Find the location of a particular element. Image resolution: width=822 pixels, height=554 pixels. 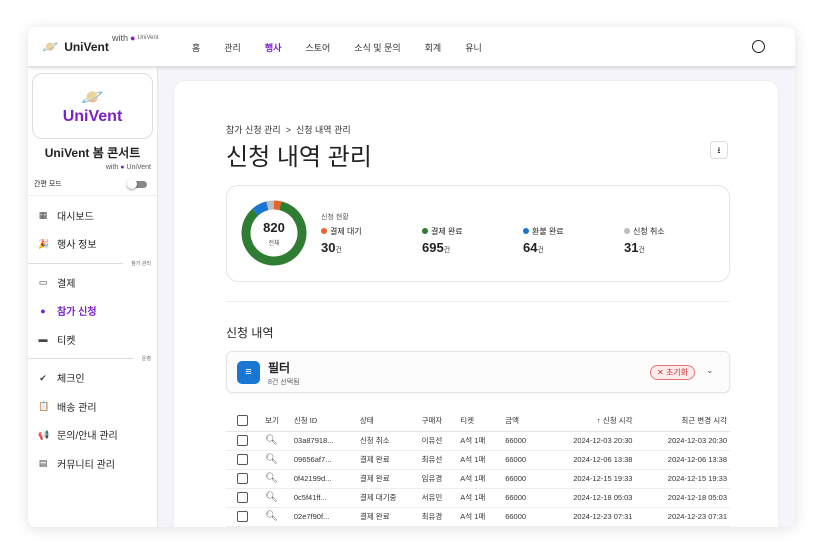

table-cell: 2024-12-15 19:33 is located at coordinates (682, 479).